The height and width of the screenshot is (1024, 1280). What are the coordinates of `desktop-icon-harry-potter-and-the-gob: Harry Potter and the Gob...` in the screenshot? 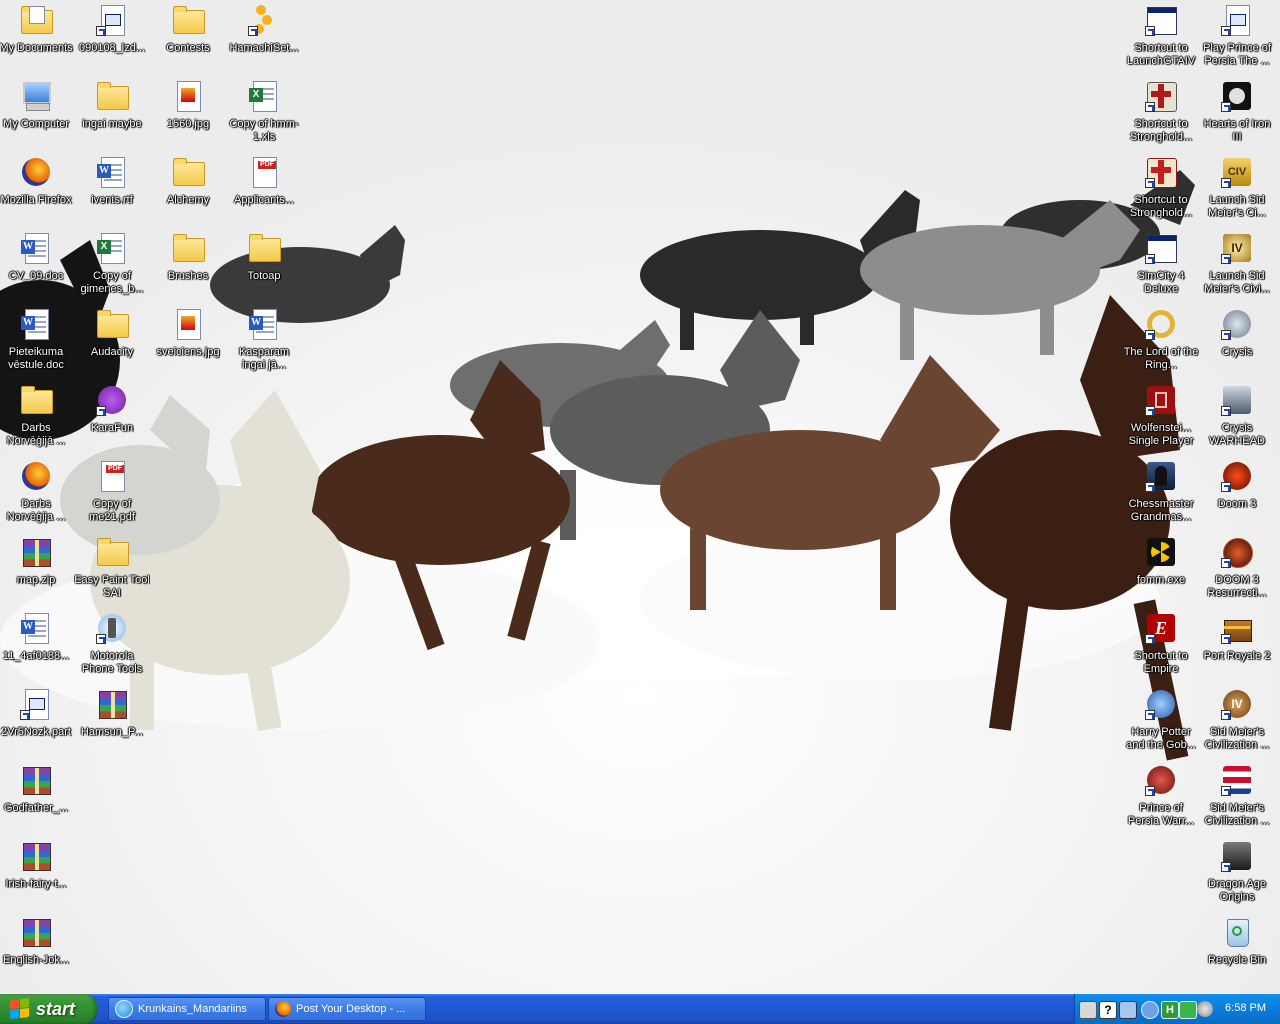 It's located at (1161, 722).